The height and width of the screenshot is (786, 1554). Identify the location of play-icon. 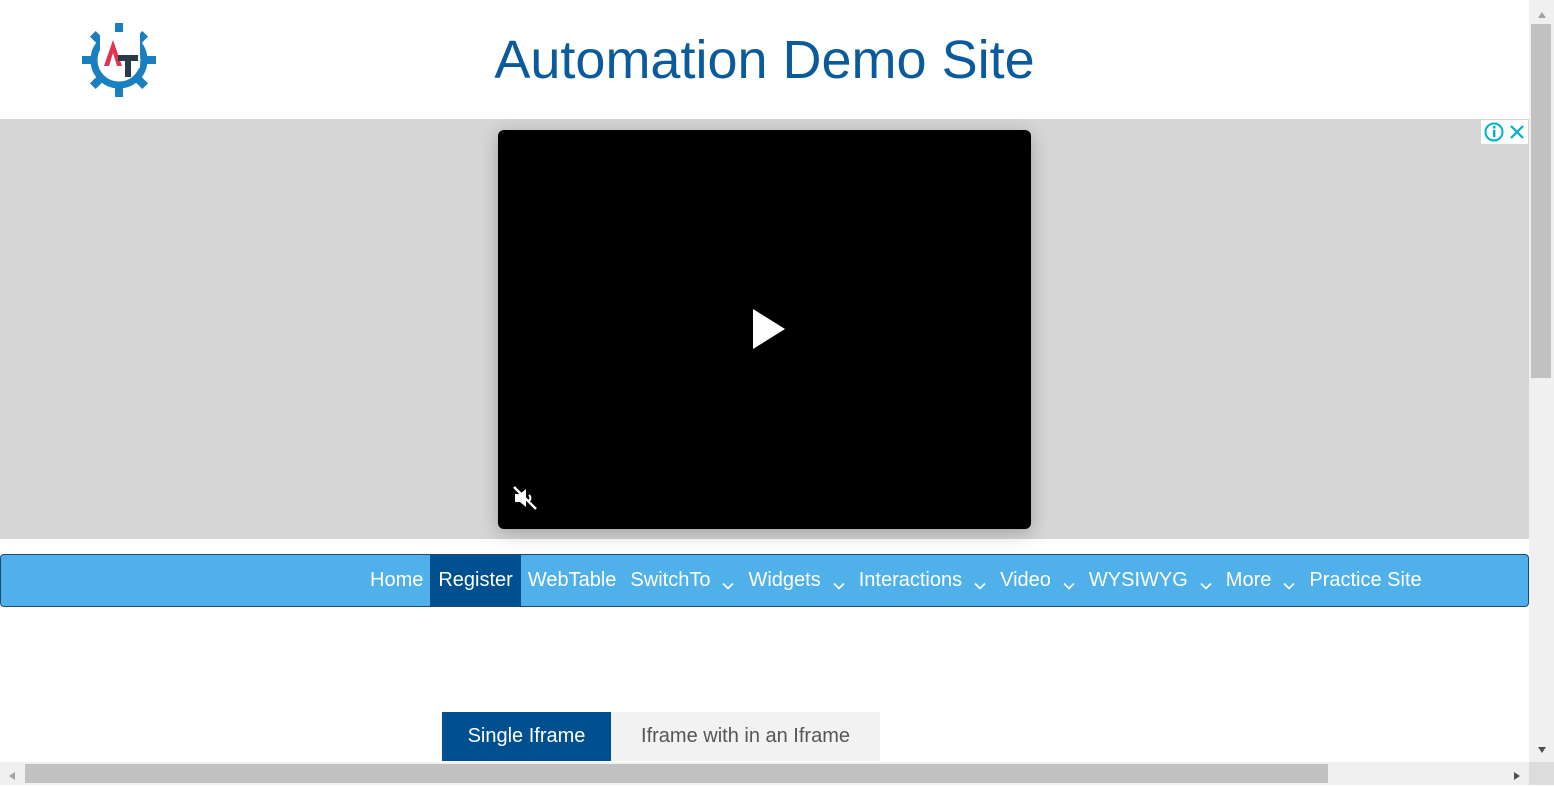
(769, 329).